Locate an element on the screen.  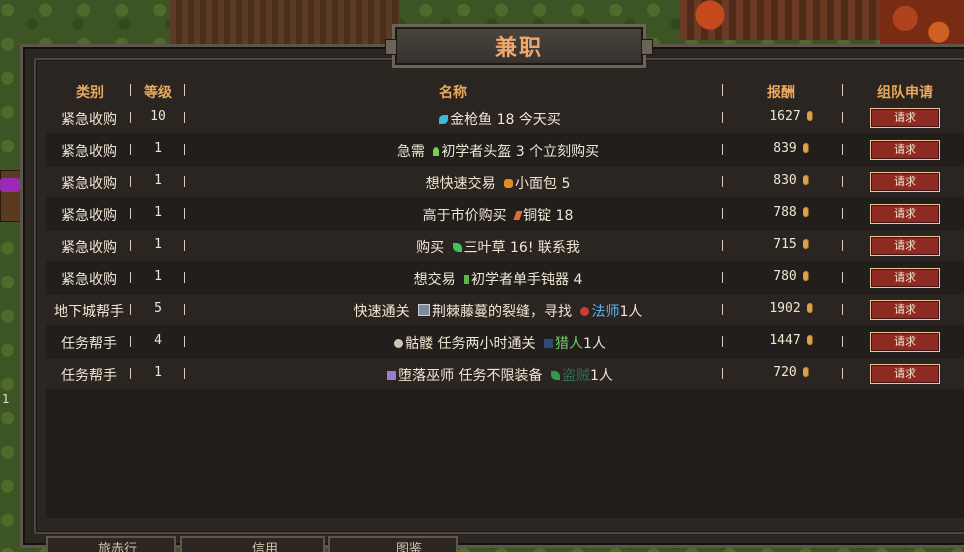
row-text-post: 3 个立刻购买 is located at coordinates (555, 152).